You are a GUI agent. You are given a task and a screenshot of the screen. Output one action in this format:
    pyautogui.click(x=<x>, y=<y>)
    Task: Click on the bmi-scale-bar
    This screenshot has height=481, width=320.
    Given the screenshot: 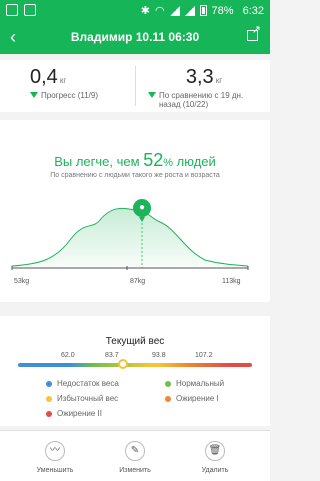 What is the action you would take?
    pyautogui.click(x=135, y=365)
    